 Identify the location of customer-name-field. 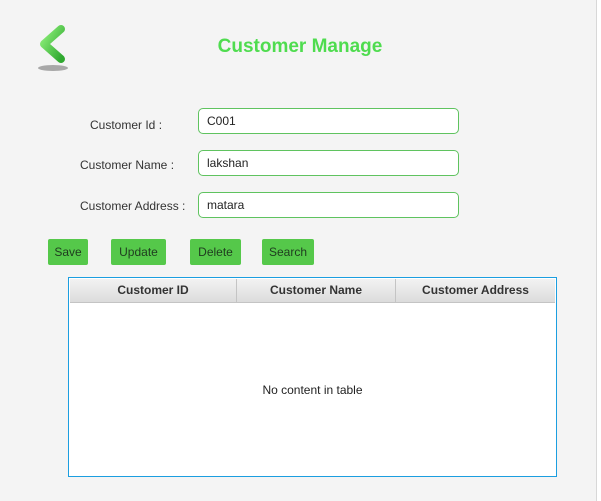
(328, 163).